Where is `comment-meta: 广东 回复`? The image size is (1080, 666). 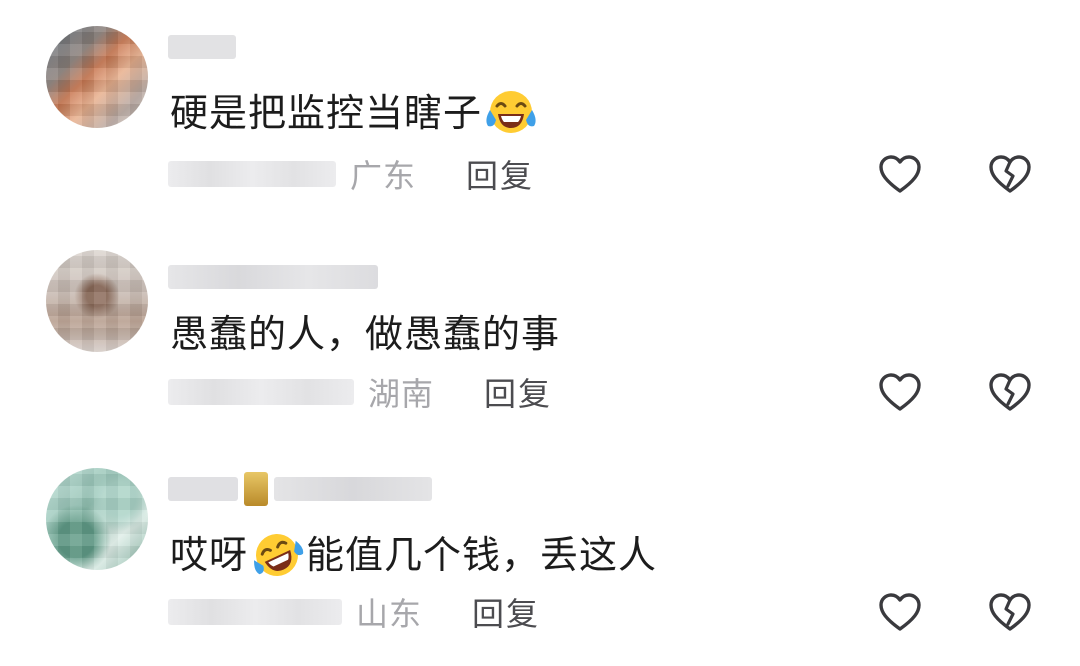 comment-meta: 广东 回复 is located at coordinates (351, 174).